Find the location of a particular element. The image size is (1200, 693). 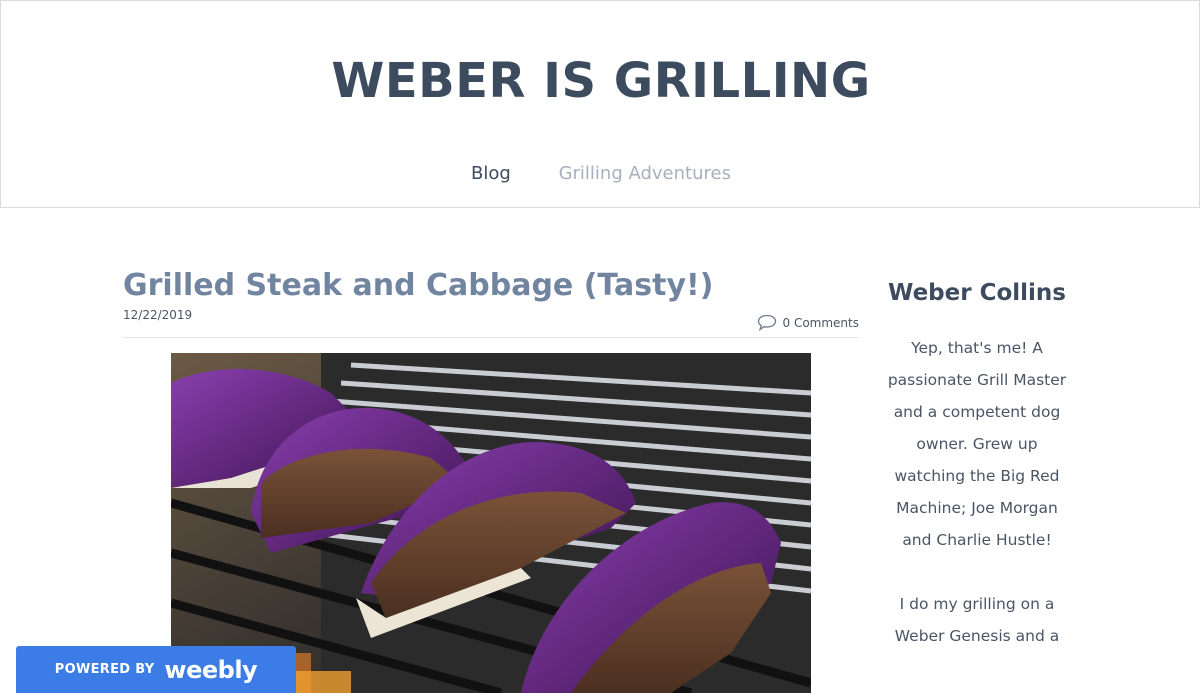

main-nav: Blog Grilling Adventures is located at coordinates (600, 173).